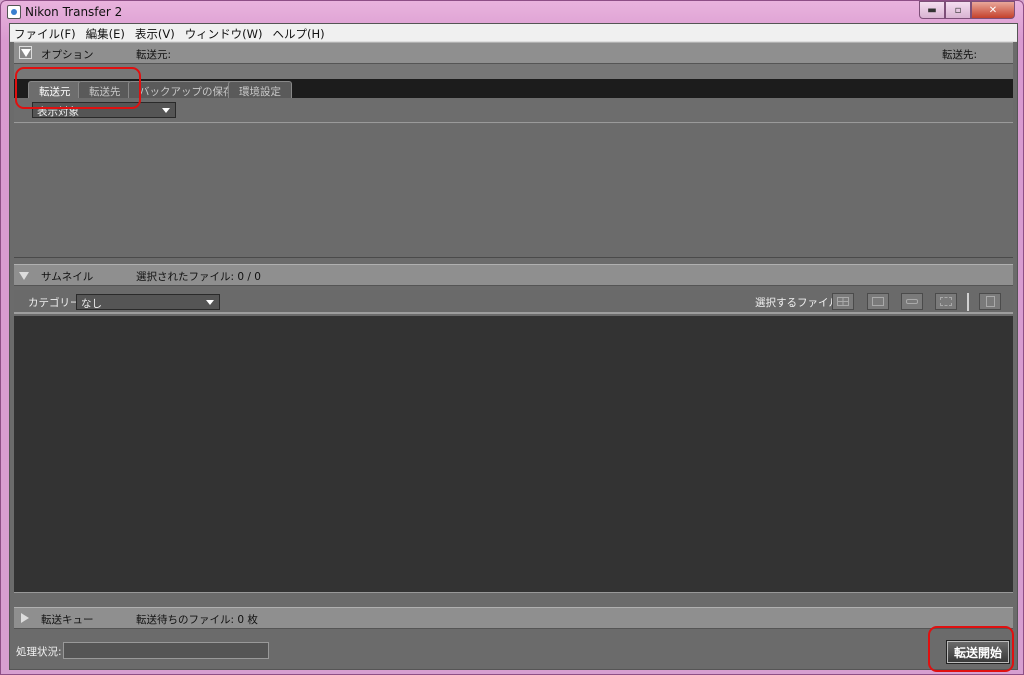 This screenshot has width=1024, height=675. I want to click on thumbnails-collapse-toggle, so click(24, 275).